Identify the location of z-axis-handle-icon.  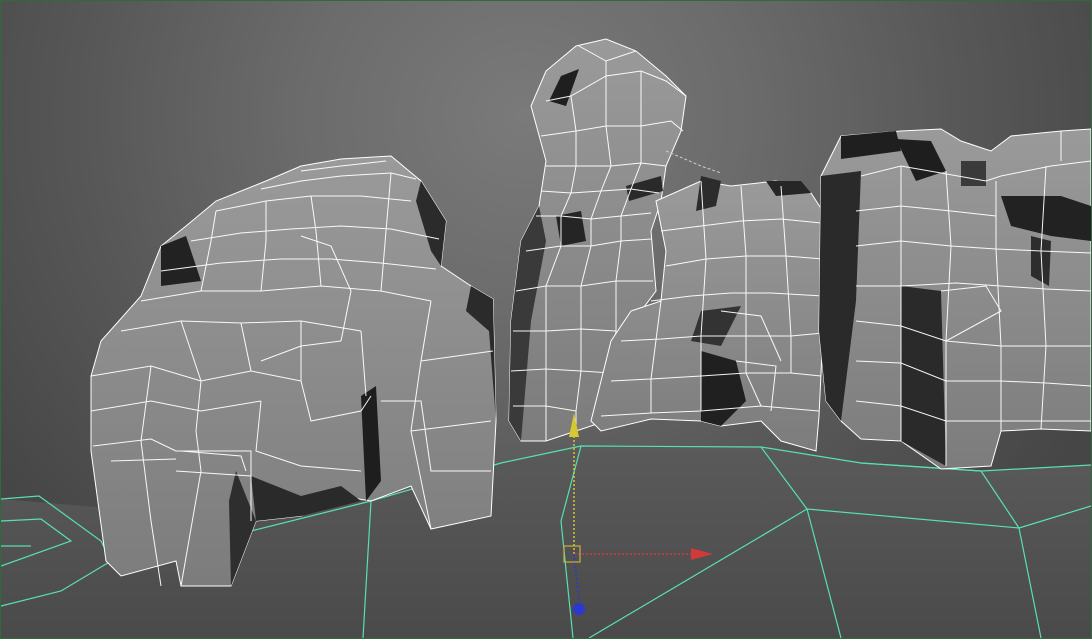
(579, 609).